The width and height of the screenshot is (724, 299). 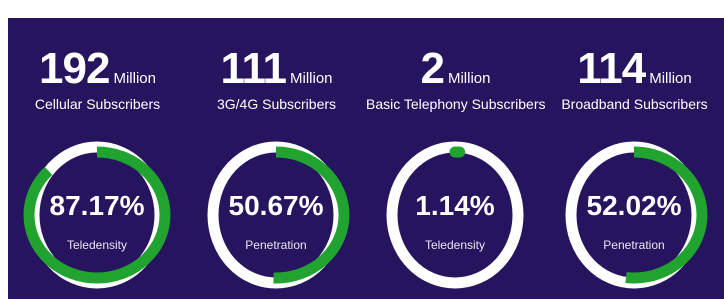 I want to click on stat-headline: 114 Million, so click(x=634, y=69).